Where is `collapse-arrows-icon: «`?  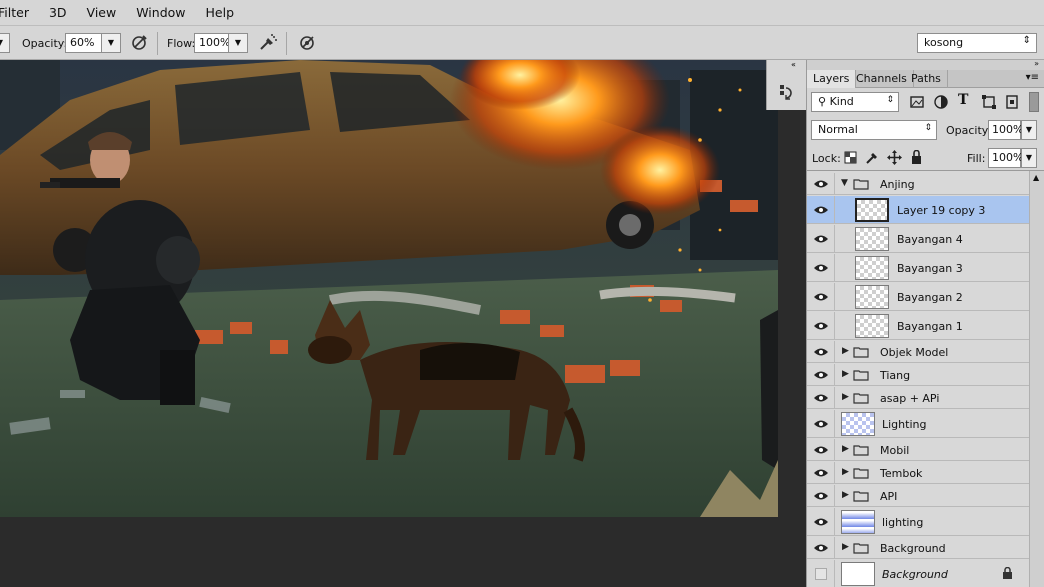
collapse-arrows-icon: « is located at coordinates (793, 64).